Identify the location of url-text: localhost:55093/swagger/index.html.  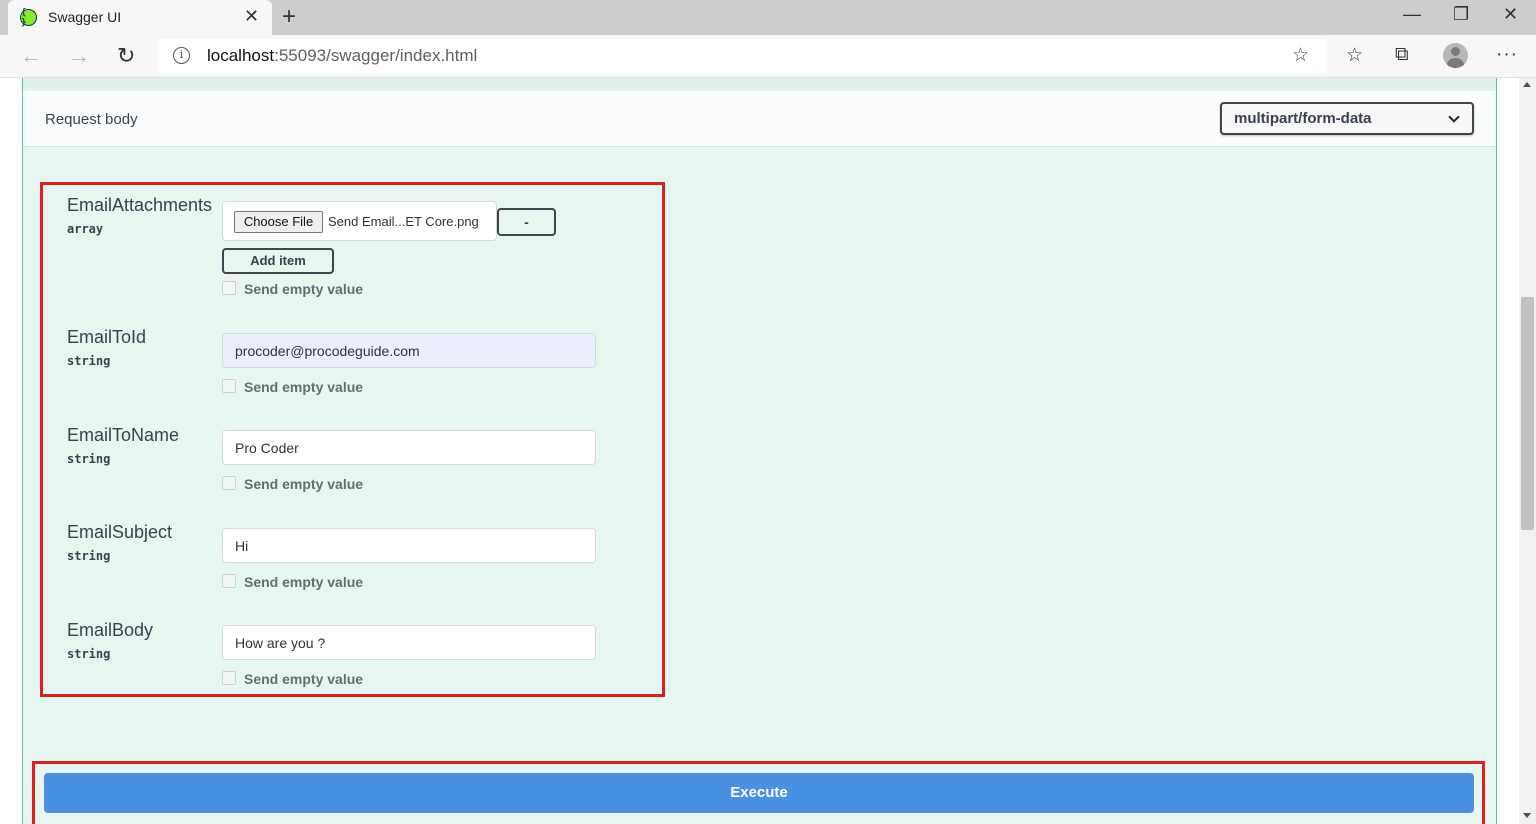
(342, 56).